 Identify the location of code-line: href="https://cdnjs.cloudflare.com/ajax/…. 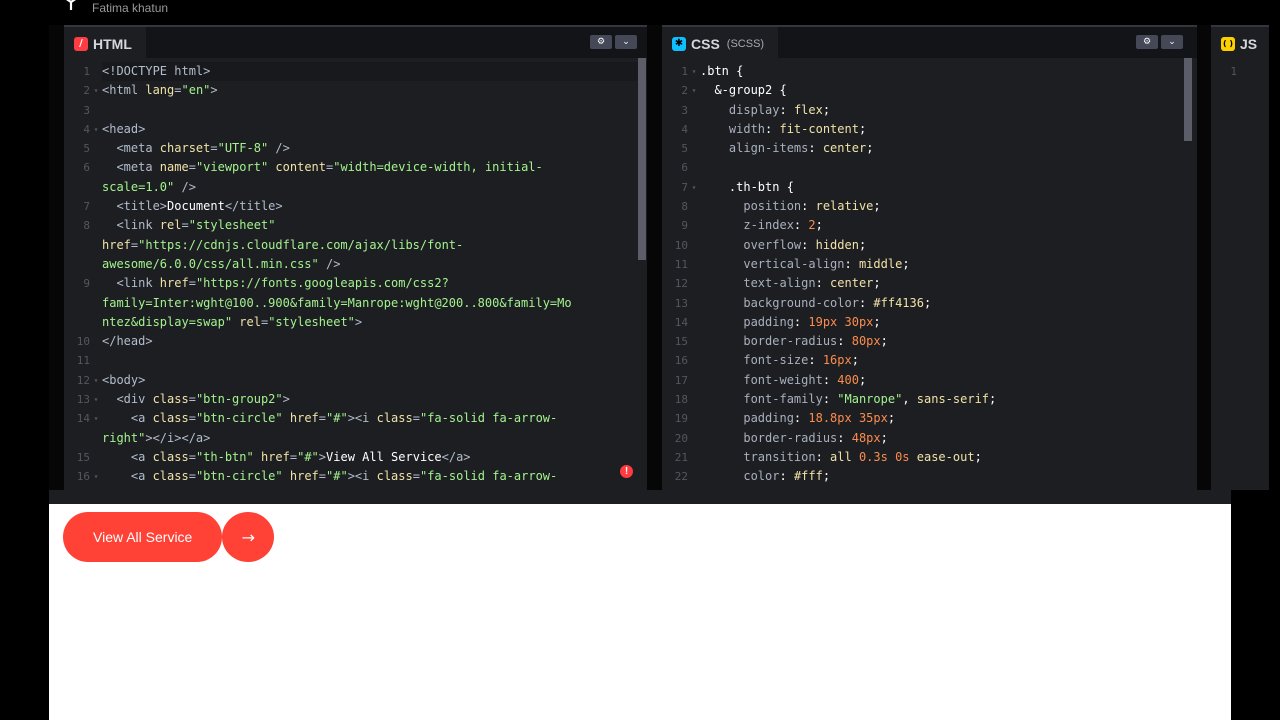
(355, 245).